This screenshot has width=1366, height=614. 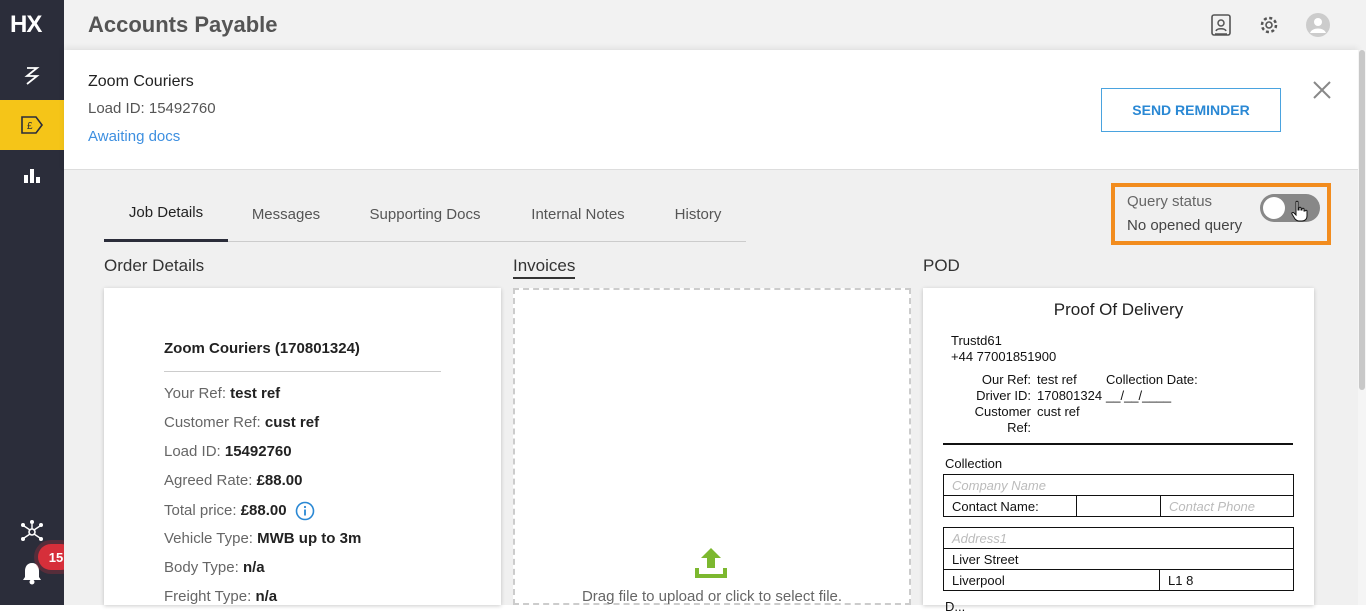 What do you see at coordinates (239, 511) in the screenshot?
I see `order-row-total-price: Total price: £88.00` at bounding box center [239, 511].